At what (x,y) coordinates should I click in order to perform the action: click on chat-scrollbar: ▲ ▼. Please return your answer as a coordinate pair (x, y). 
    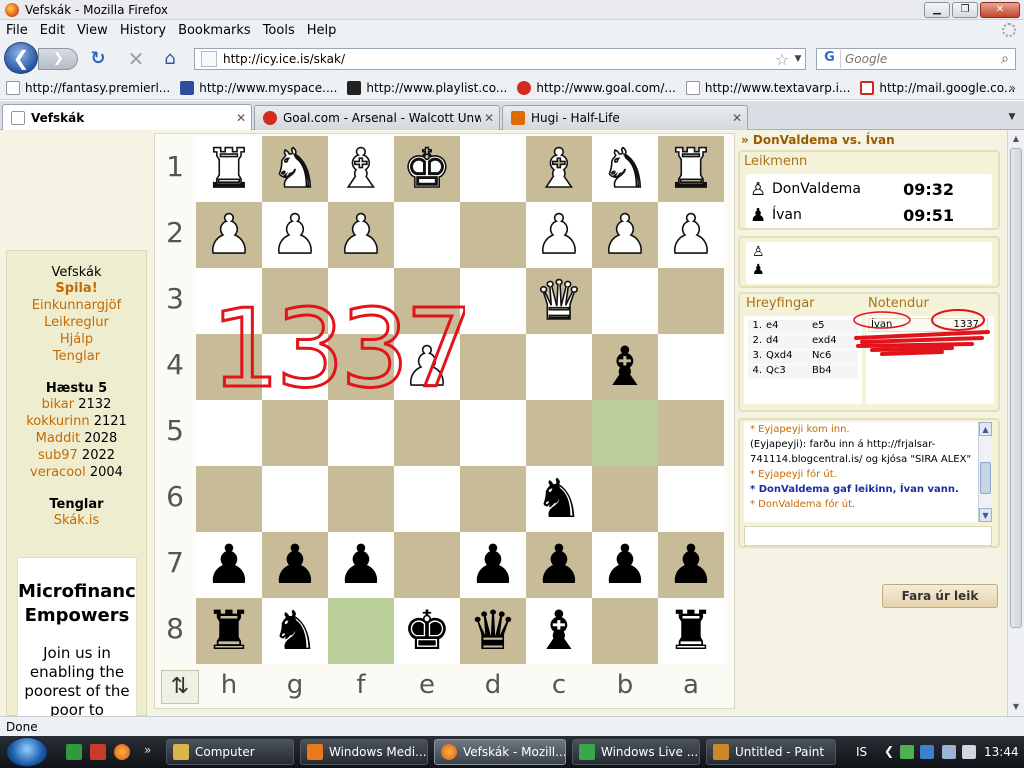
    Looking at the image, I should click on (985, 472).